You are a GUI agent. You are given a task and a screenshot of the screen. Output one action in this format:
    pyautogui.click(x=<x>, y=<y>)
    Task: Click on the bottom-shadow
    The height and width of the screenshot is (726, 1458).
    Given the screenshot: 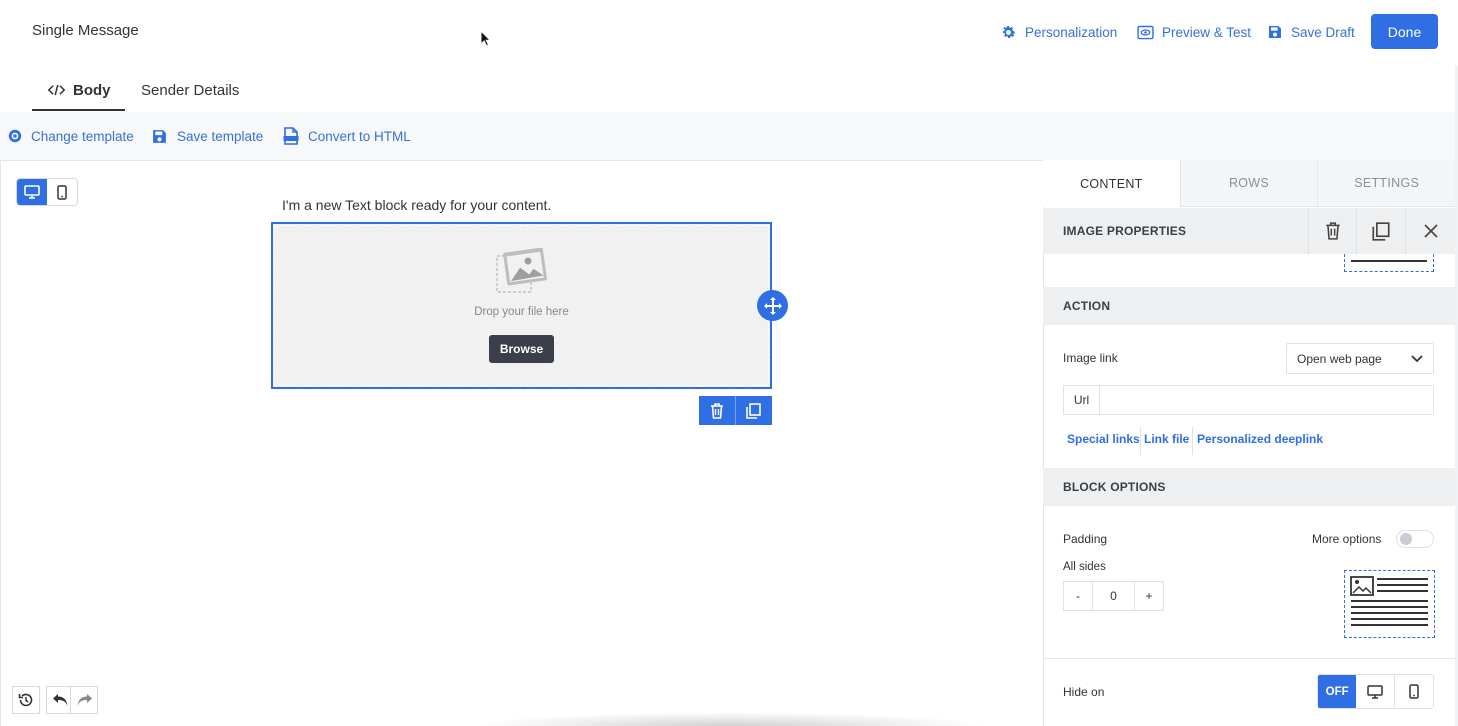 What is the action you would take?
    pyautogui.click(x=730, y=719)
    